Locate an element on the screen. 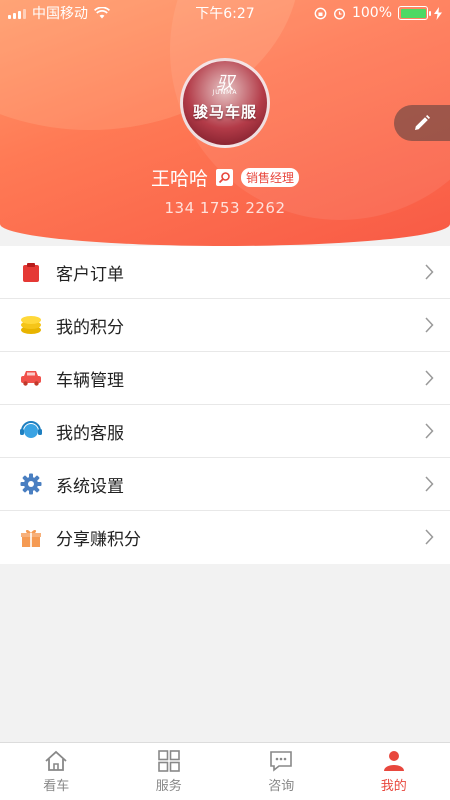  carrier-label: 中国移动 is located at coordinates (60, 14).